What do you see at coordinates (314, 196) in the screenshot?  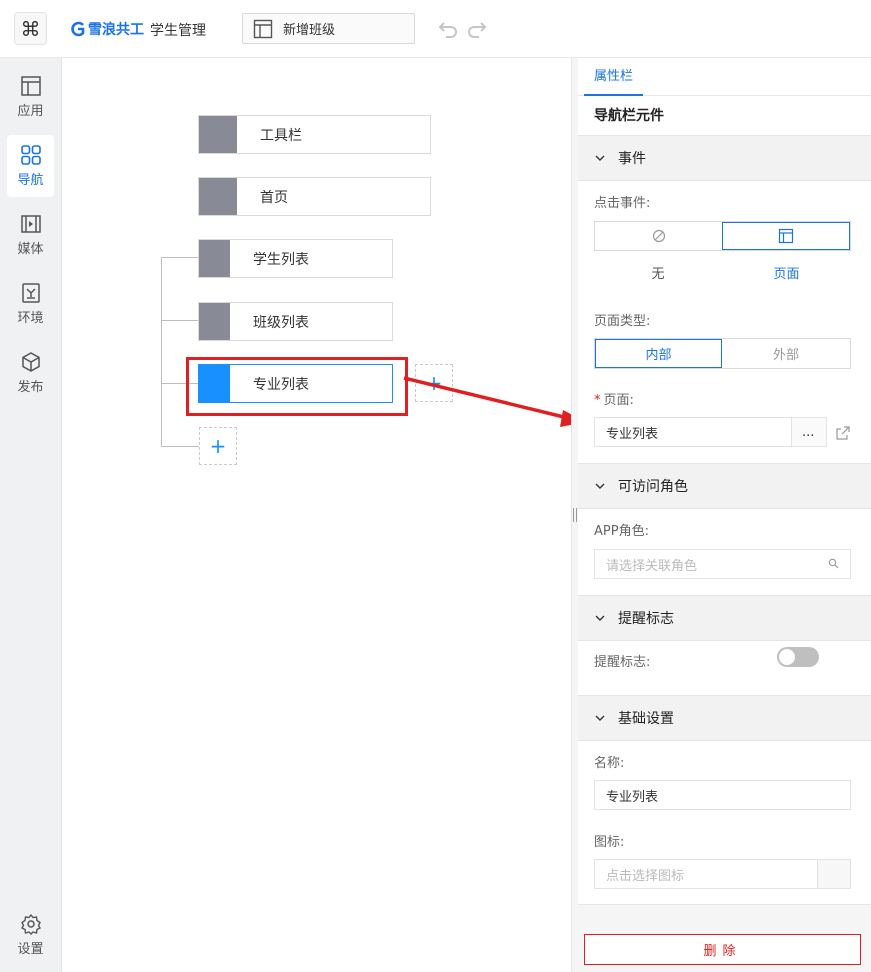 I see `nav-node-home: 首页` at bounding box center [314, 196].